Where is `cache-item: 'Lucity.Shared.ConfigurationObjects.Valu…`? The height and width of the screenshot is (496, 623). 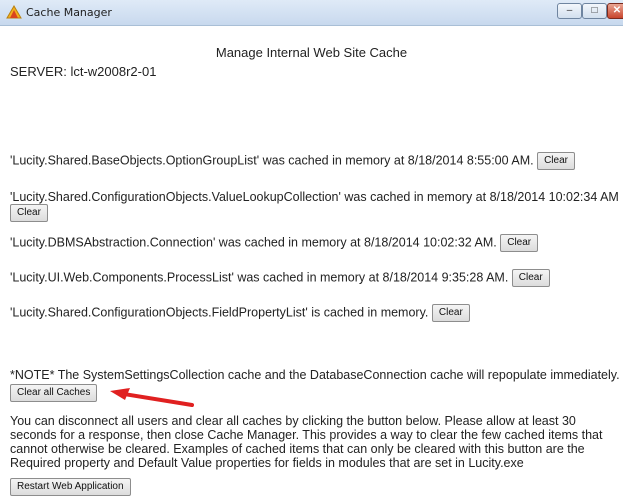
cache-item: 'Lucity.Shared.ConfigurationObjects.Valu… is located at coordinates (314, 197).